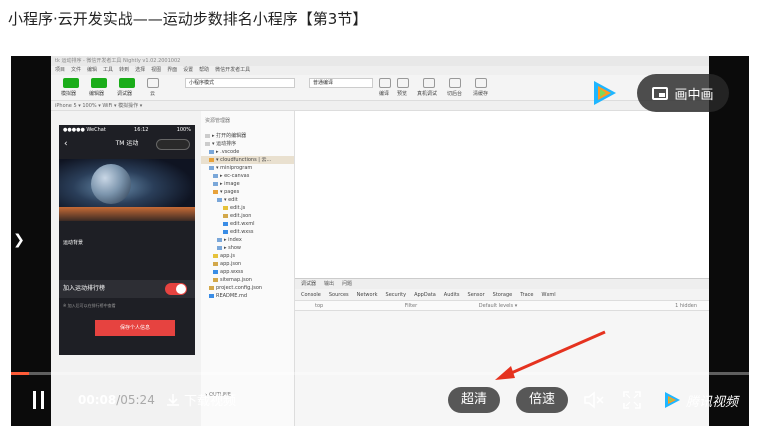  Describe the element at coordinates (235, 176) in the screenshot. I see `file-tree-label: ▸ ec-canvas` at that location.